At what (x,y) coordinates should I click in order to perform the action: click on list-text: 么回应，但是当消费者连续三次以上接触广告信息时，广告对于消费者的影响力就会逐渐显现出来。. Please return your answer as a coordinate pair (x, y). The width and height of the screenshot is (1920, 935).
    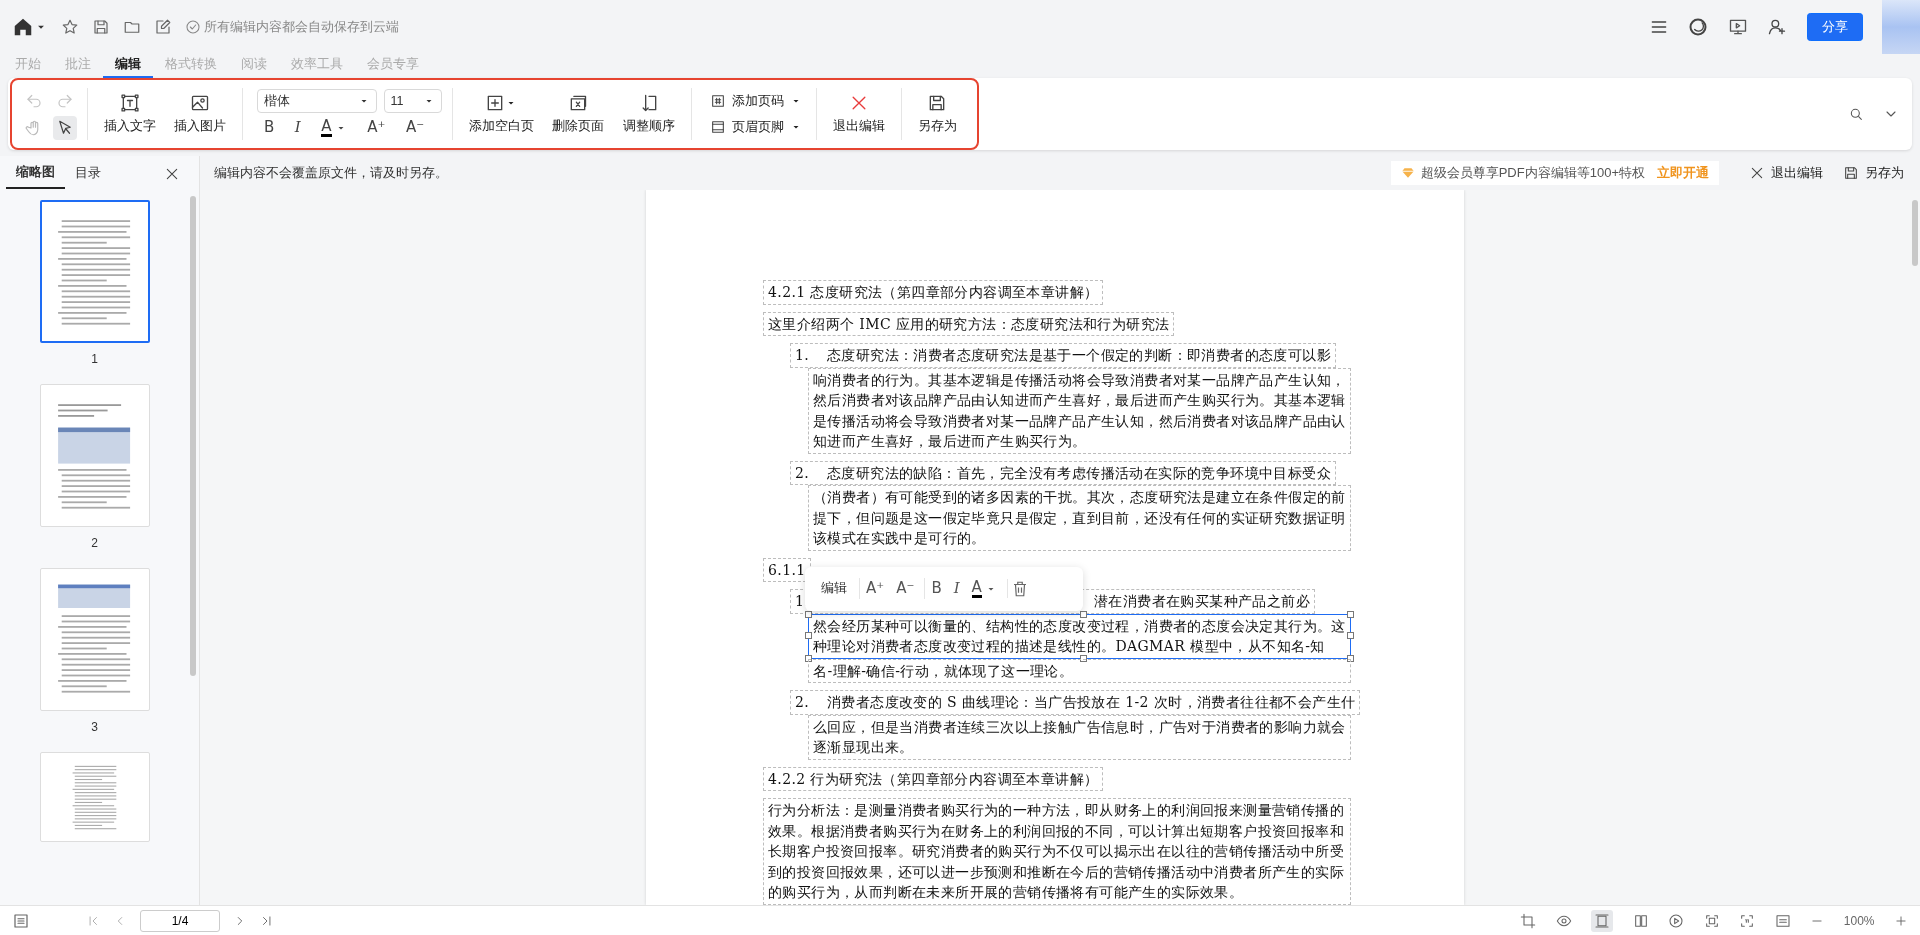
    Looking at the image, I should click on (1079, 736).